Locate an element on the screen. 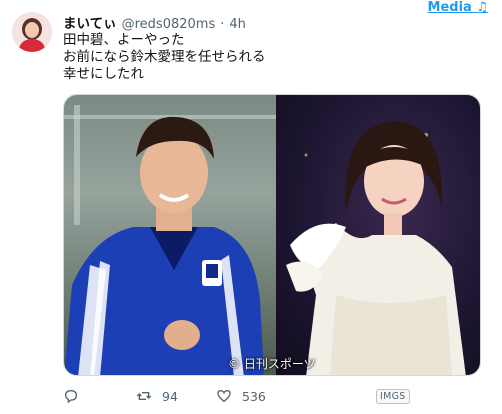 The width and height of the screenshot is (502, 414). like-count: 536 is located at coordinates (254, 396).